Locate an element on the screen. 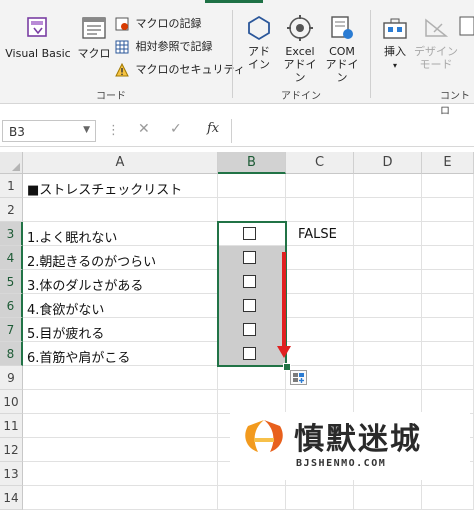 This screenshot has height=510, width=474. cell-a5: 3.体のダルさがある is located at coordinates (120, 282).